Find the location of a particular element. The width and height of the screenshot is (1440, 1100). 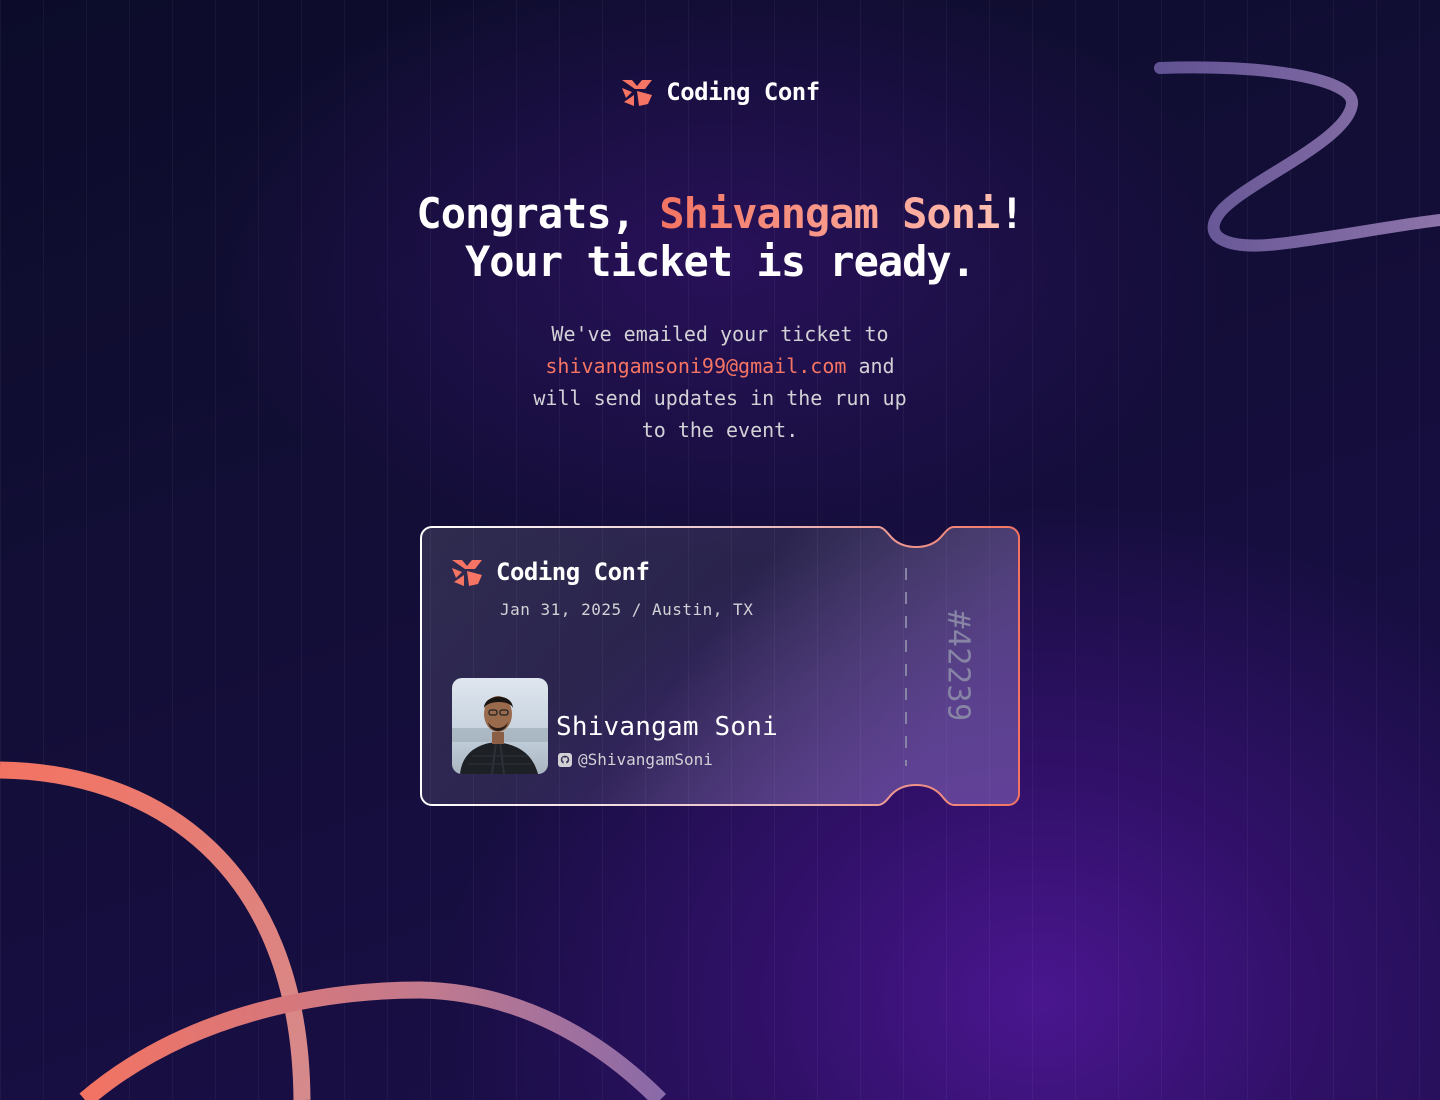

attendee-avatar is located at coordinates (500, 726).